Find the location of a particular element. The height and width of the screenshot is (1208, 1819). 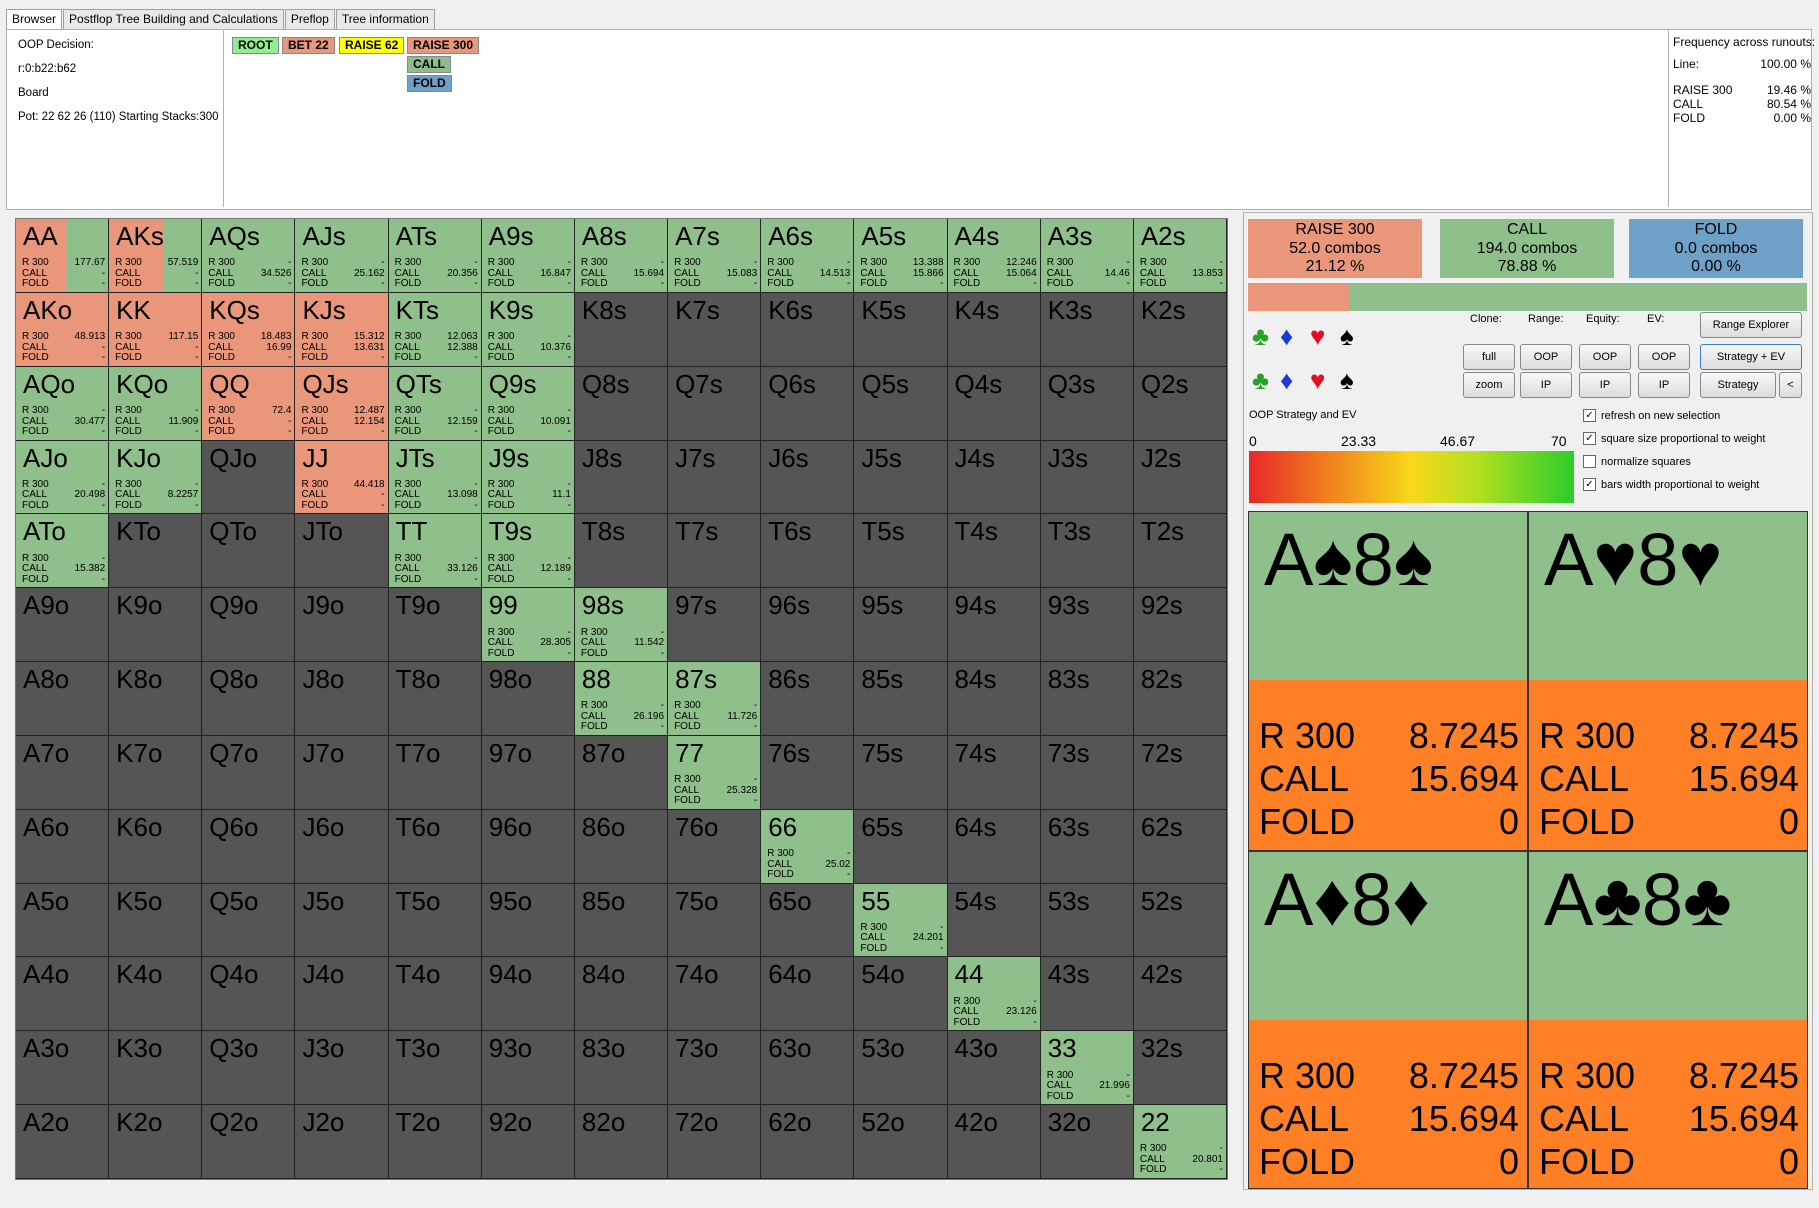

hand-cell: 55 R 300- CALL 24.201 FOLD - is located at coordinates (901, 920).